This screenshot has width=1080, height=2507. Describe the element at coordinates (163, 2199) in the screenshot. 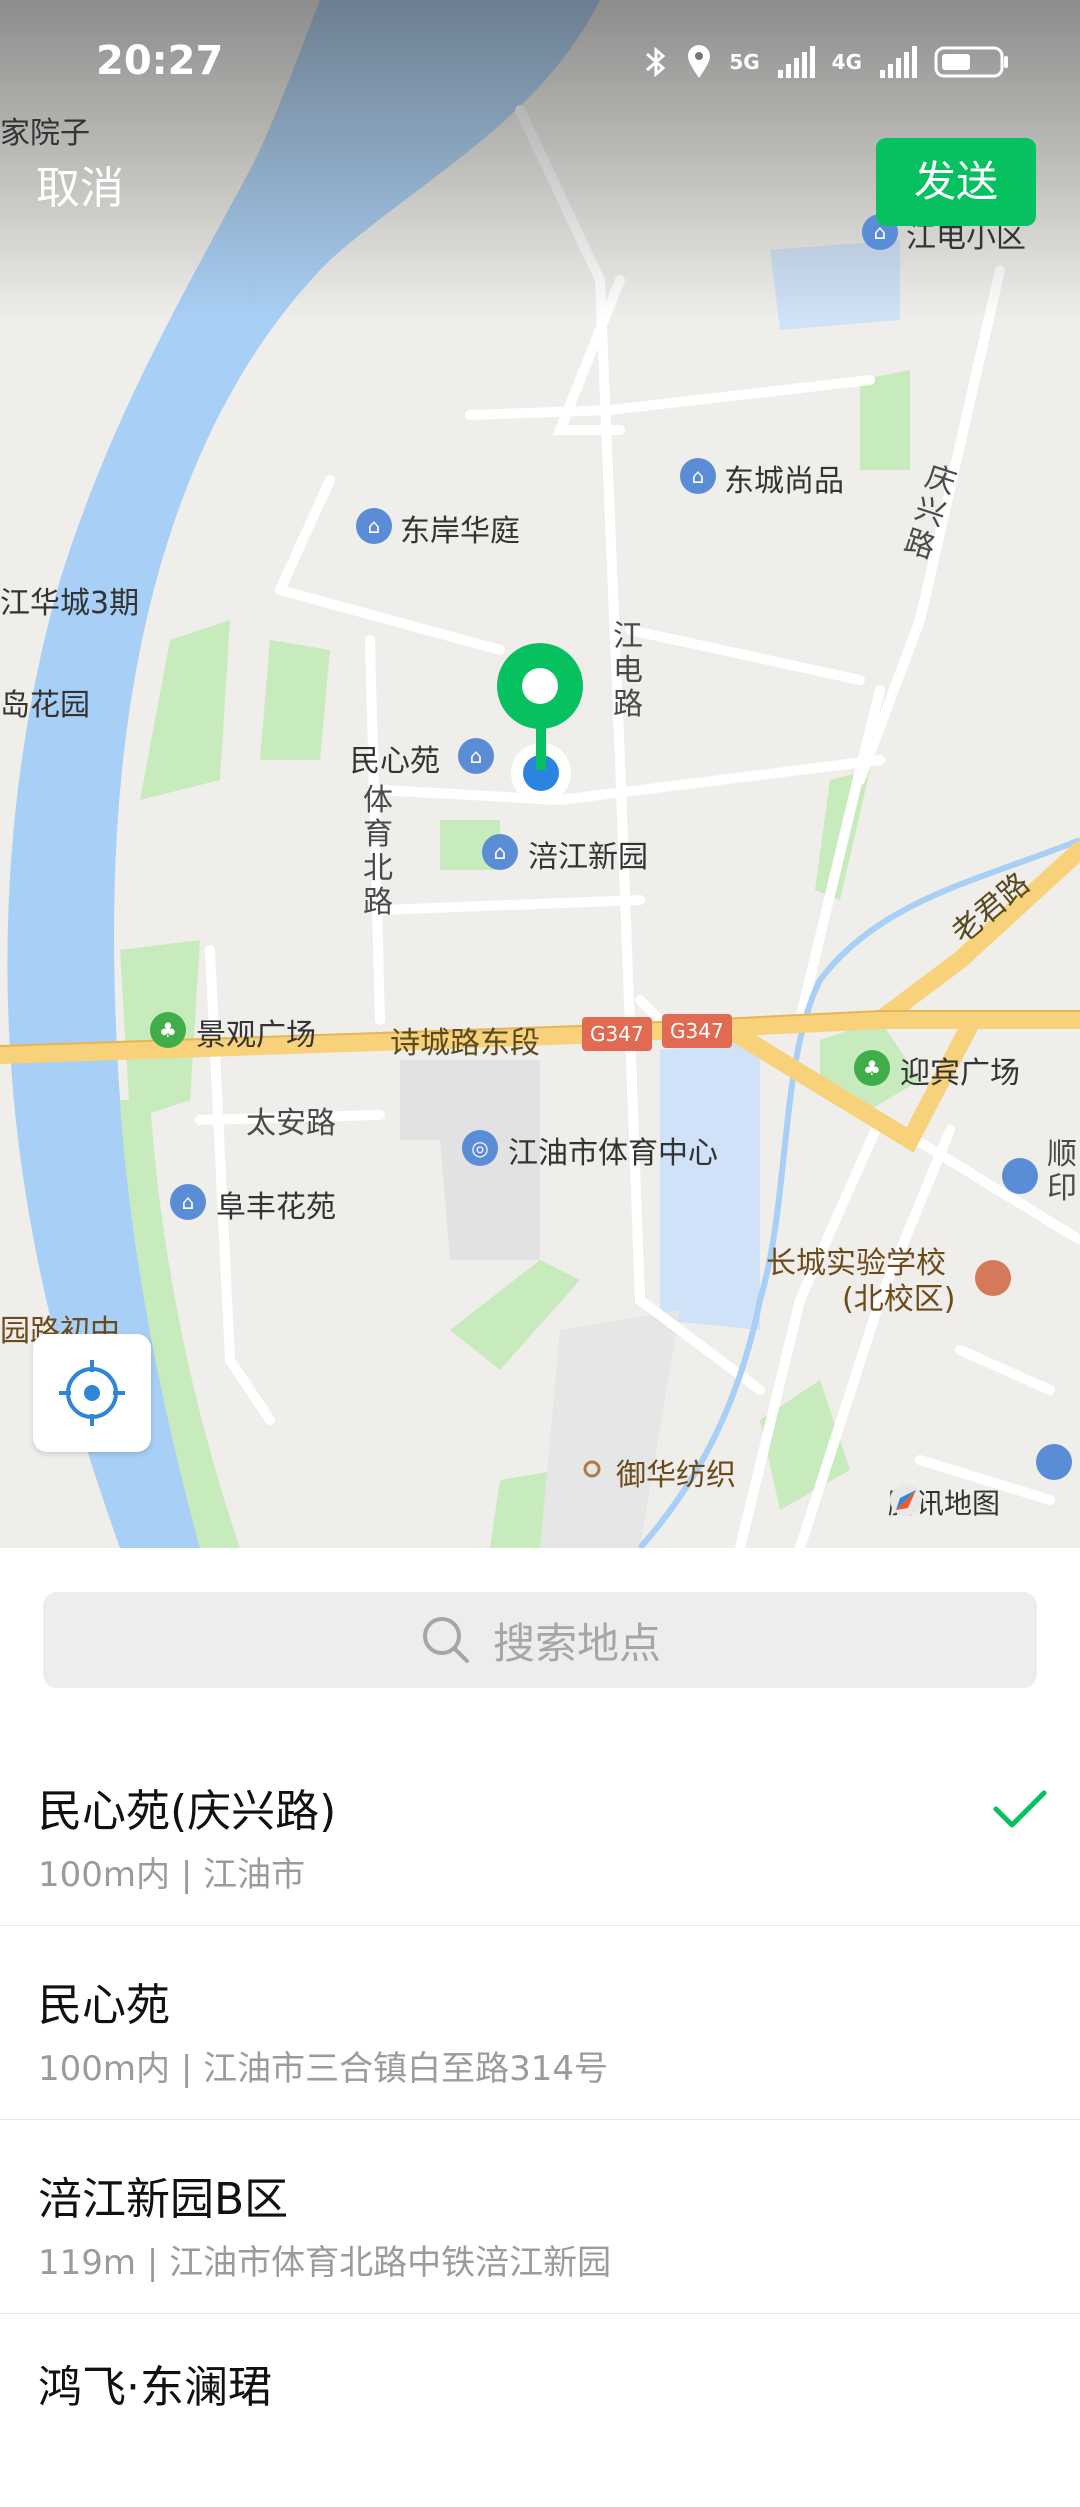

I see `place-name: 涪江新园B区` at that location.